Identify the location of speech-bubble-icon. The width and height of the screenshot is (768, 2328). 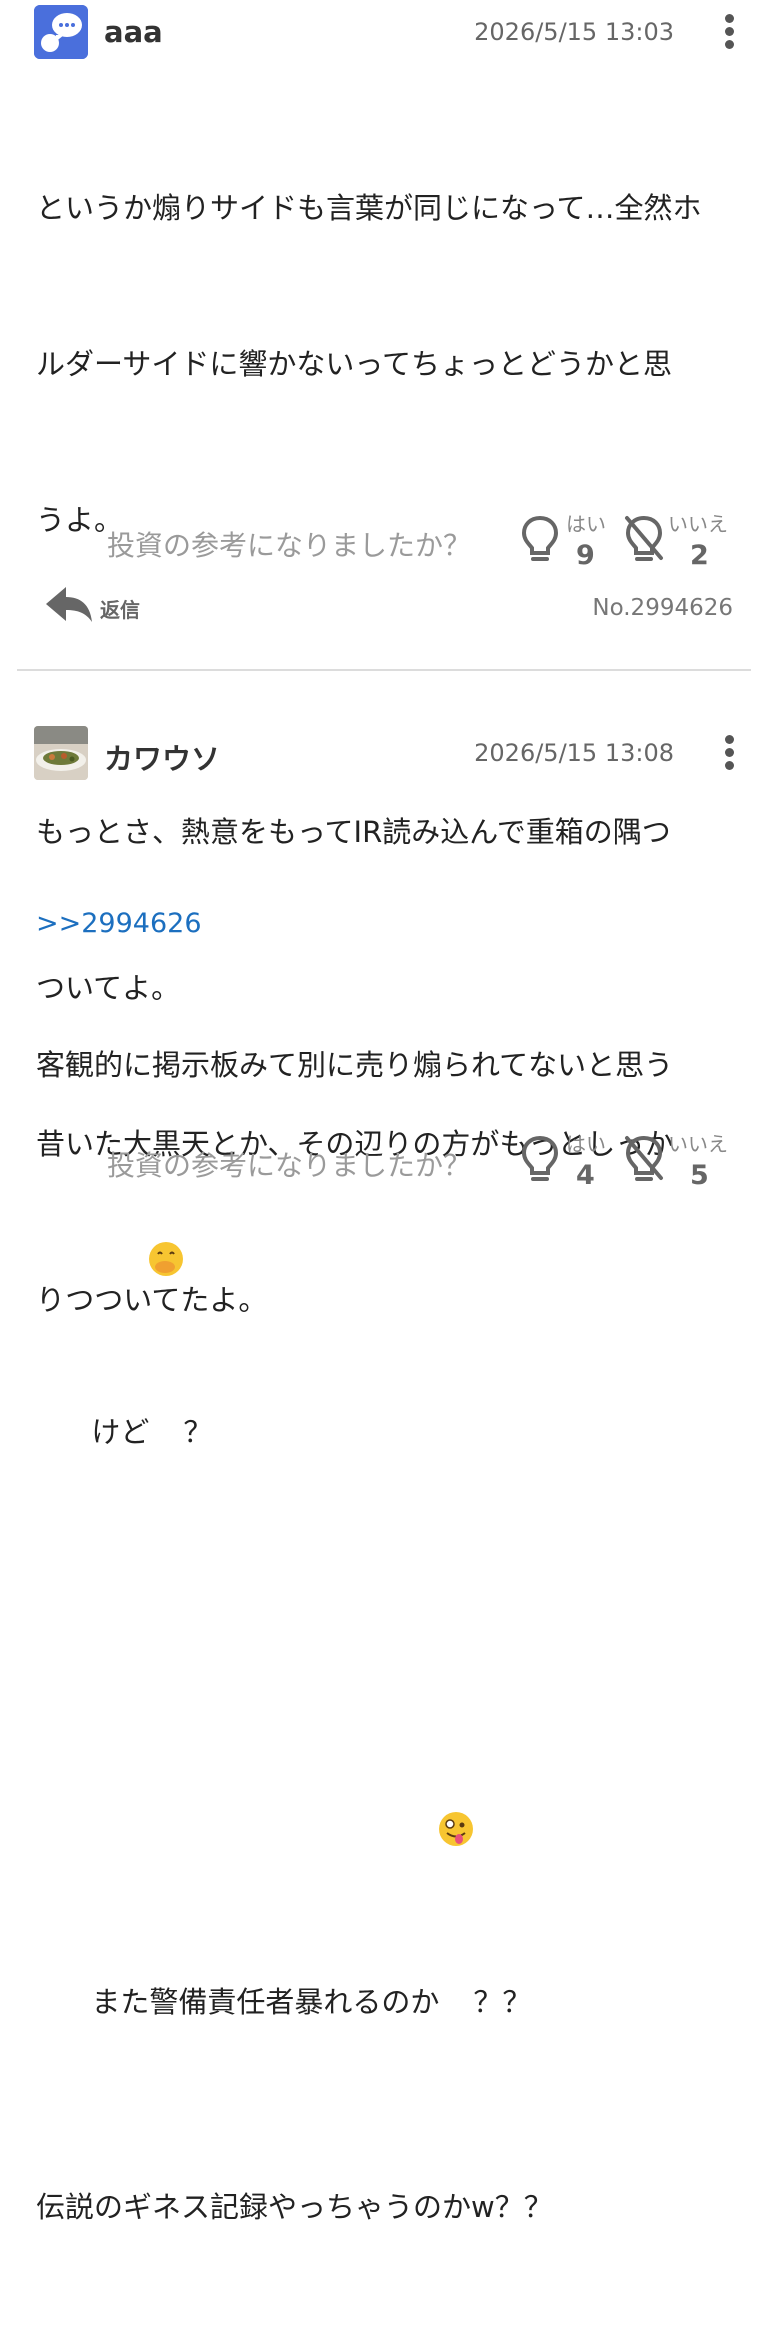
(61, 32).